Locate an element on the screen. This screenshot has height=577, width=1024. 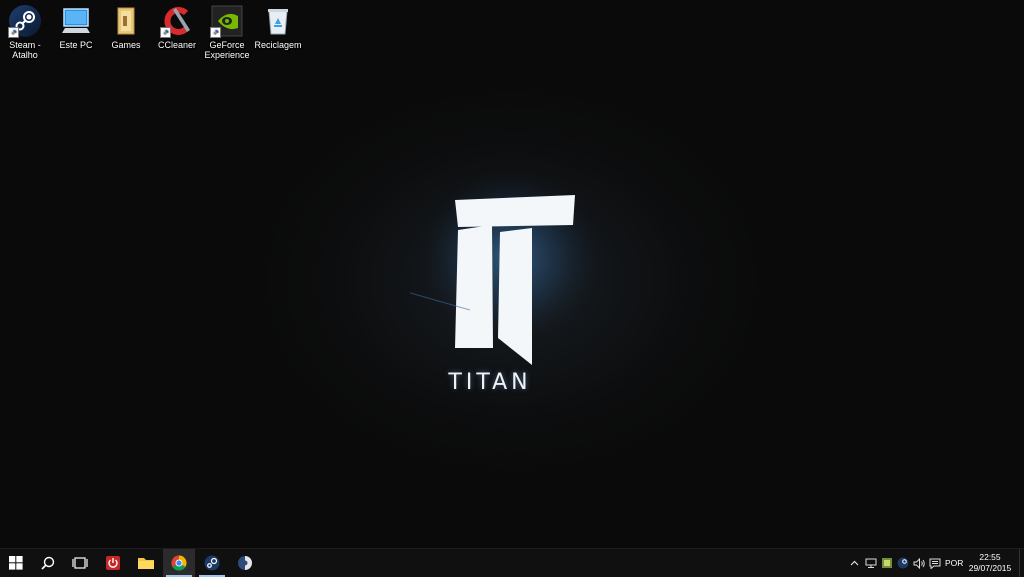
desktop-icon-steam: ➚ Steam - Atalho is located at coordinates (25, 31).